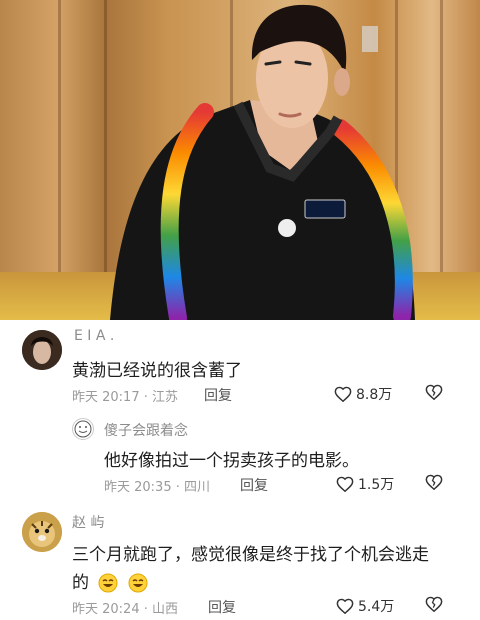 Image resolution: width=480 pixels, height=620 pixels. Describe the element at coordinates (231, 461) in the screenshot. I see `comment-text: 他好像拍过一个拐卖孩子的电影。` at that location.